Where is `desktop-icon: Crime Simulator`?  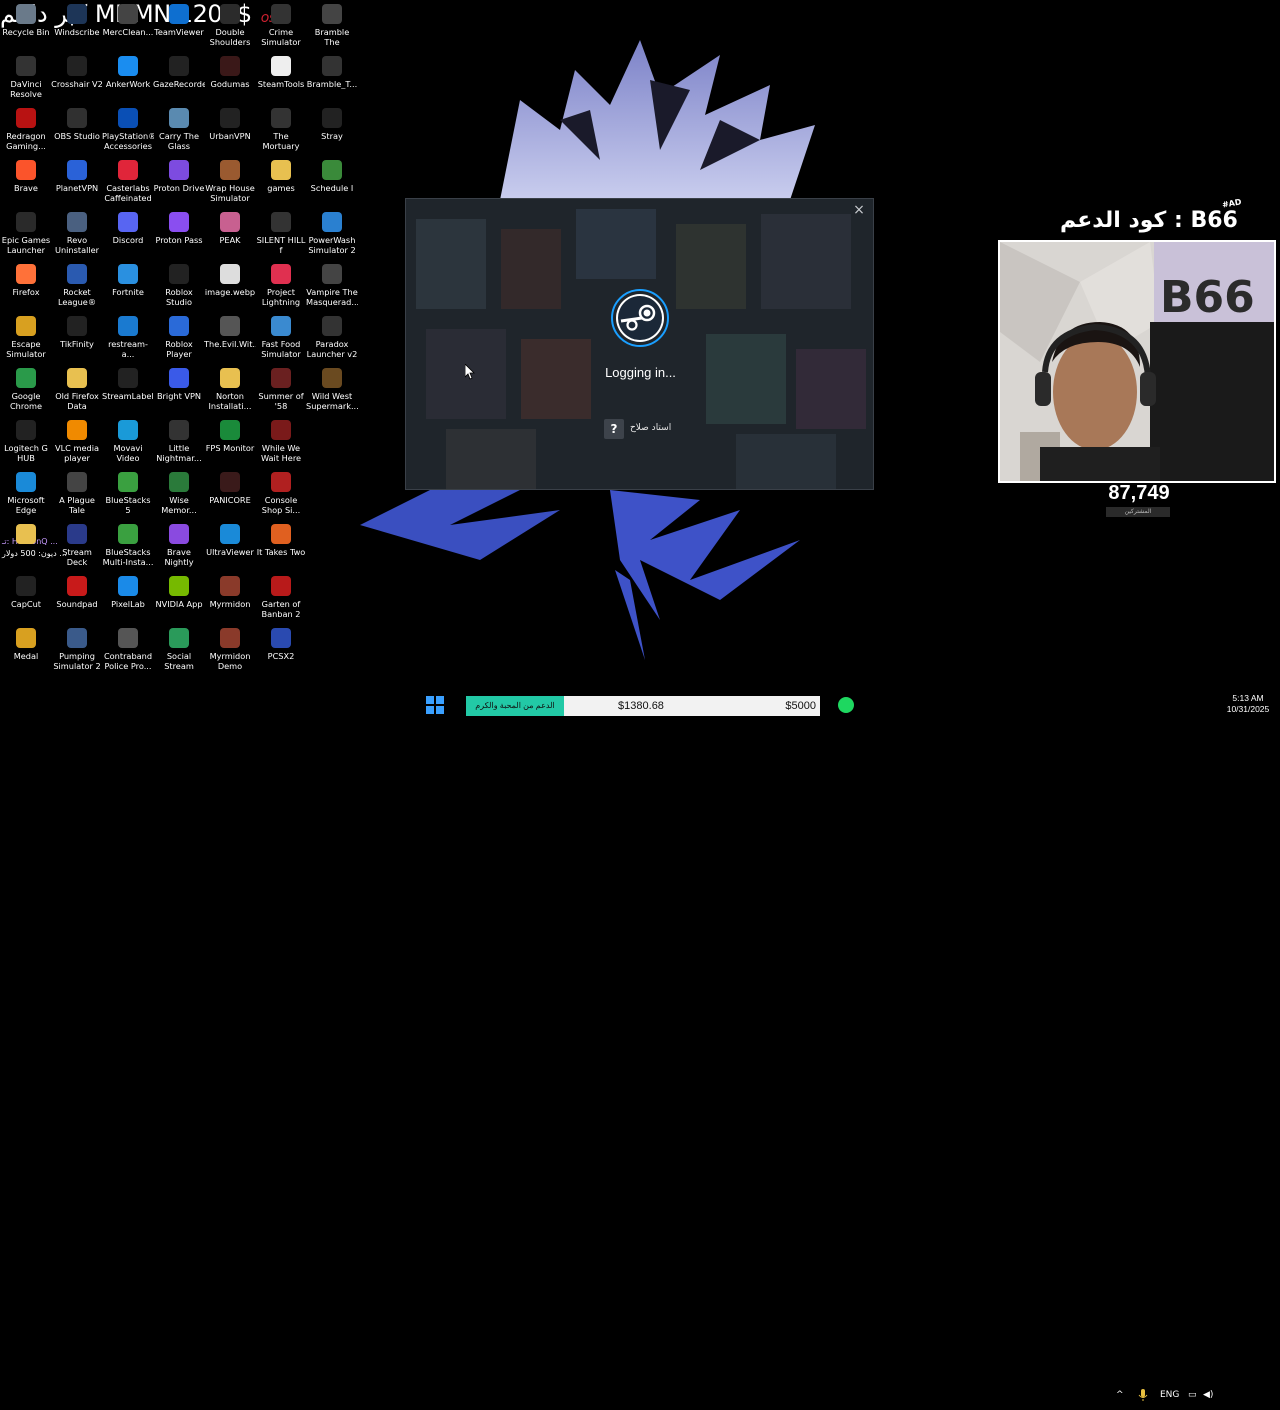 desktop-icon: Crime Simulator is located at coordinates (281, 28).